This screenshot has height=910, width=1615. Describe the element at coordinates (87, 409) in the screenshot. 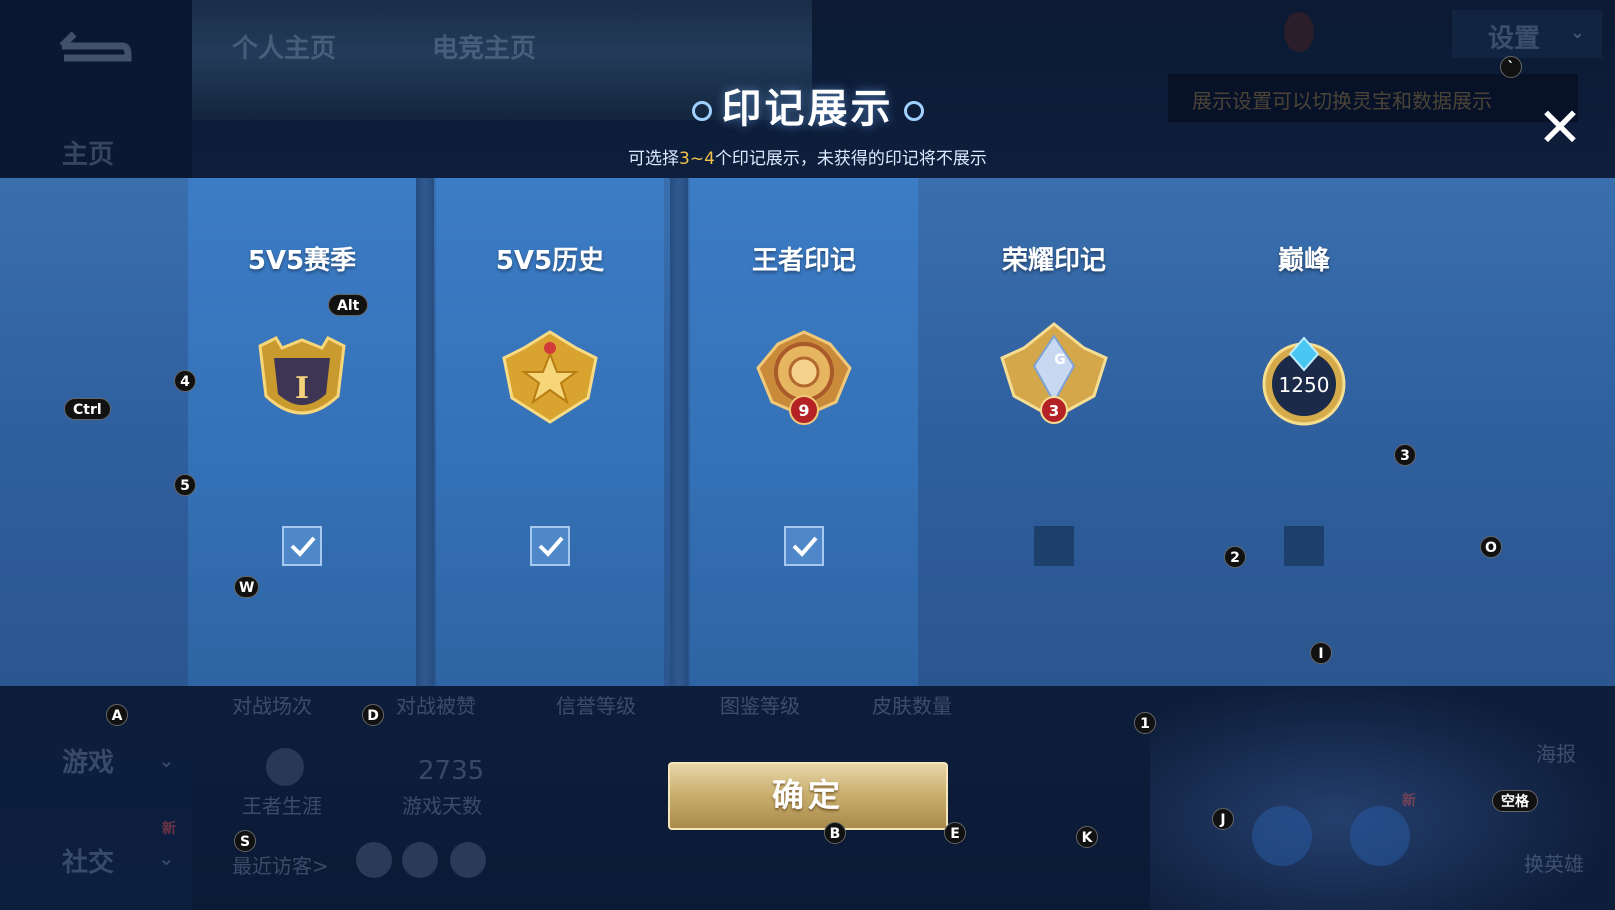

I see `key-hint: Ctrl` at that location.